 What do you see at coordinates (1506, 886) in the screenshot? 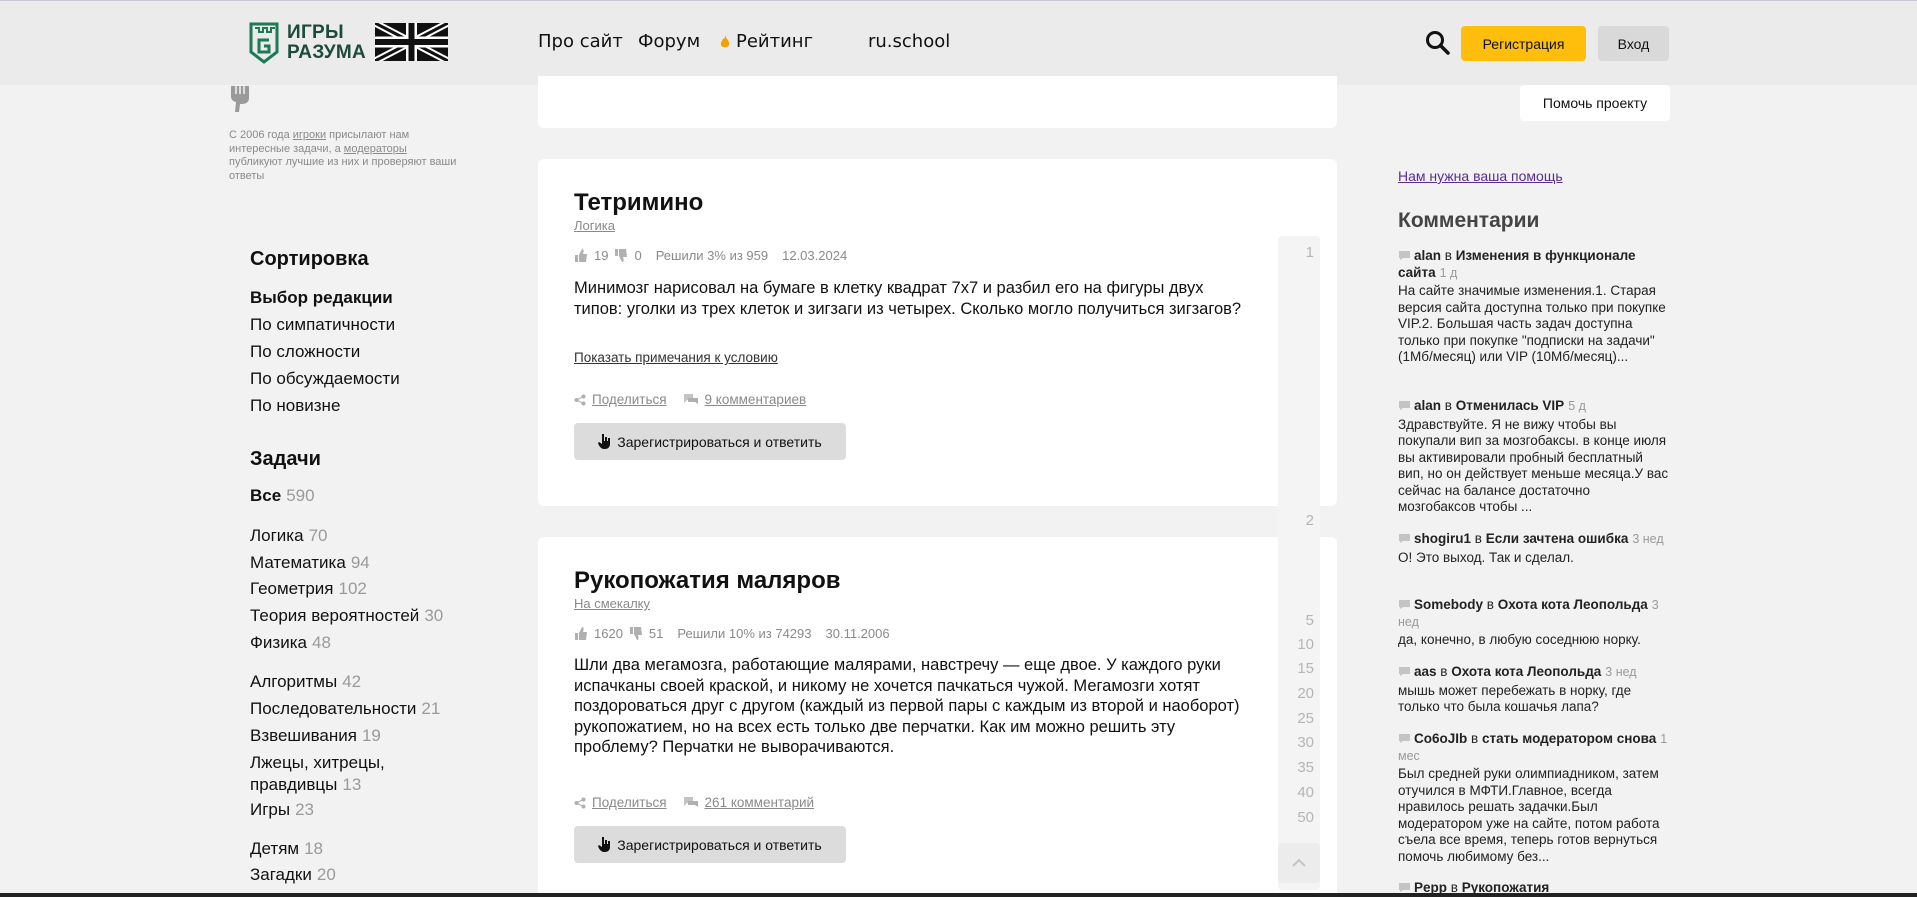
I see `comment-topic: Рукопожатия` at bounding box center [1506, 886].